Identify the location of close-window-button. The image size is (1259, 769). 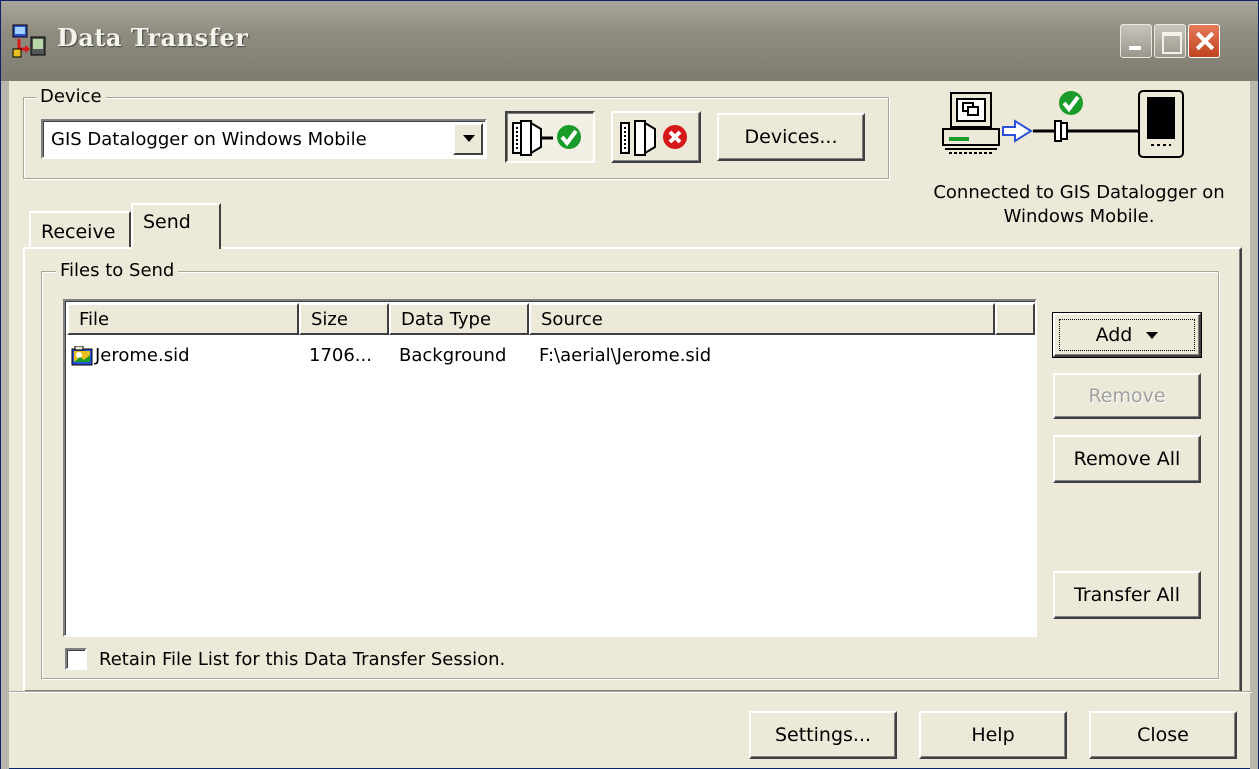
(1204, 41).